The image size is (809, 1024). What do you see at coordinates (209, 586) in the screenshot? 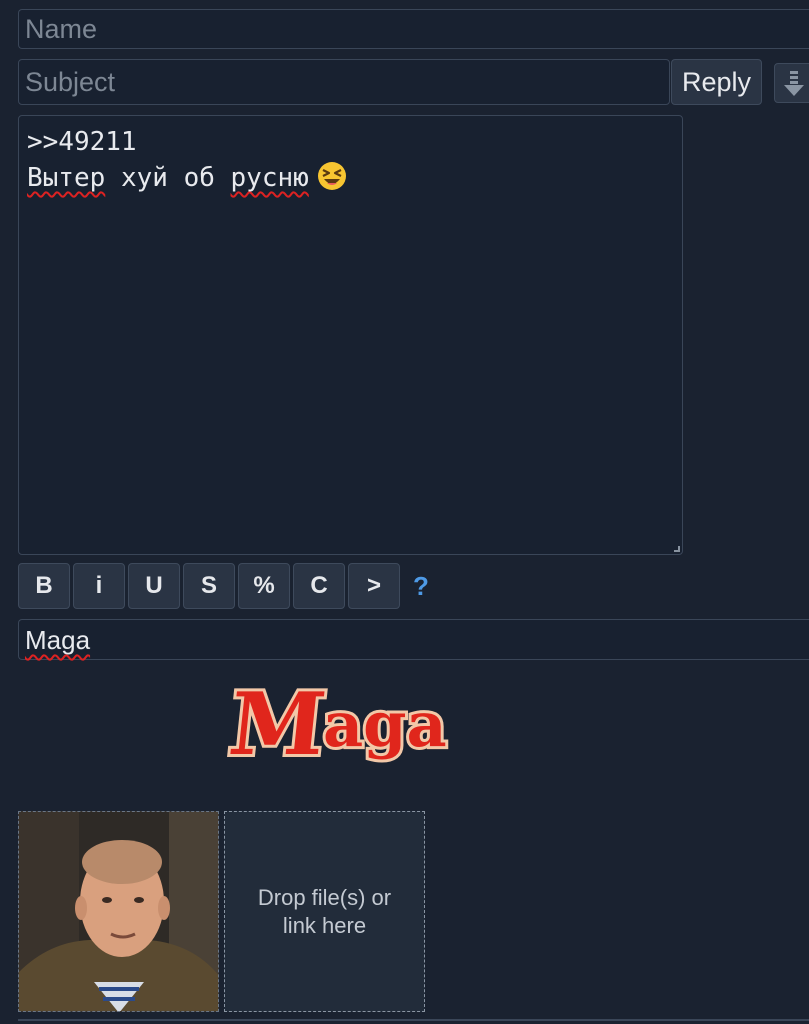
I see `strike-button: S` at bounding box center [209, 586].